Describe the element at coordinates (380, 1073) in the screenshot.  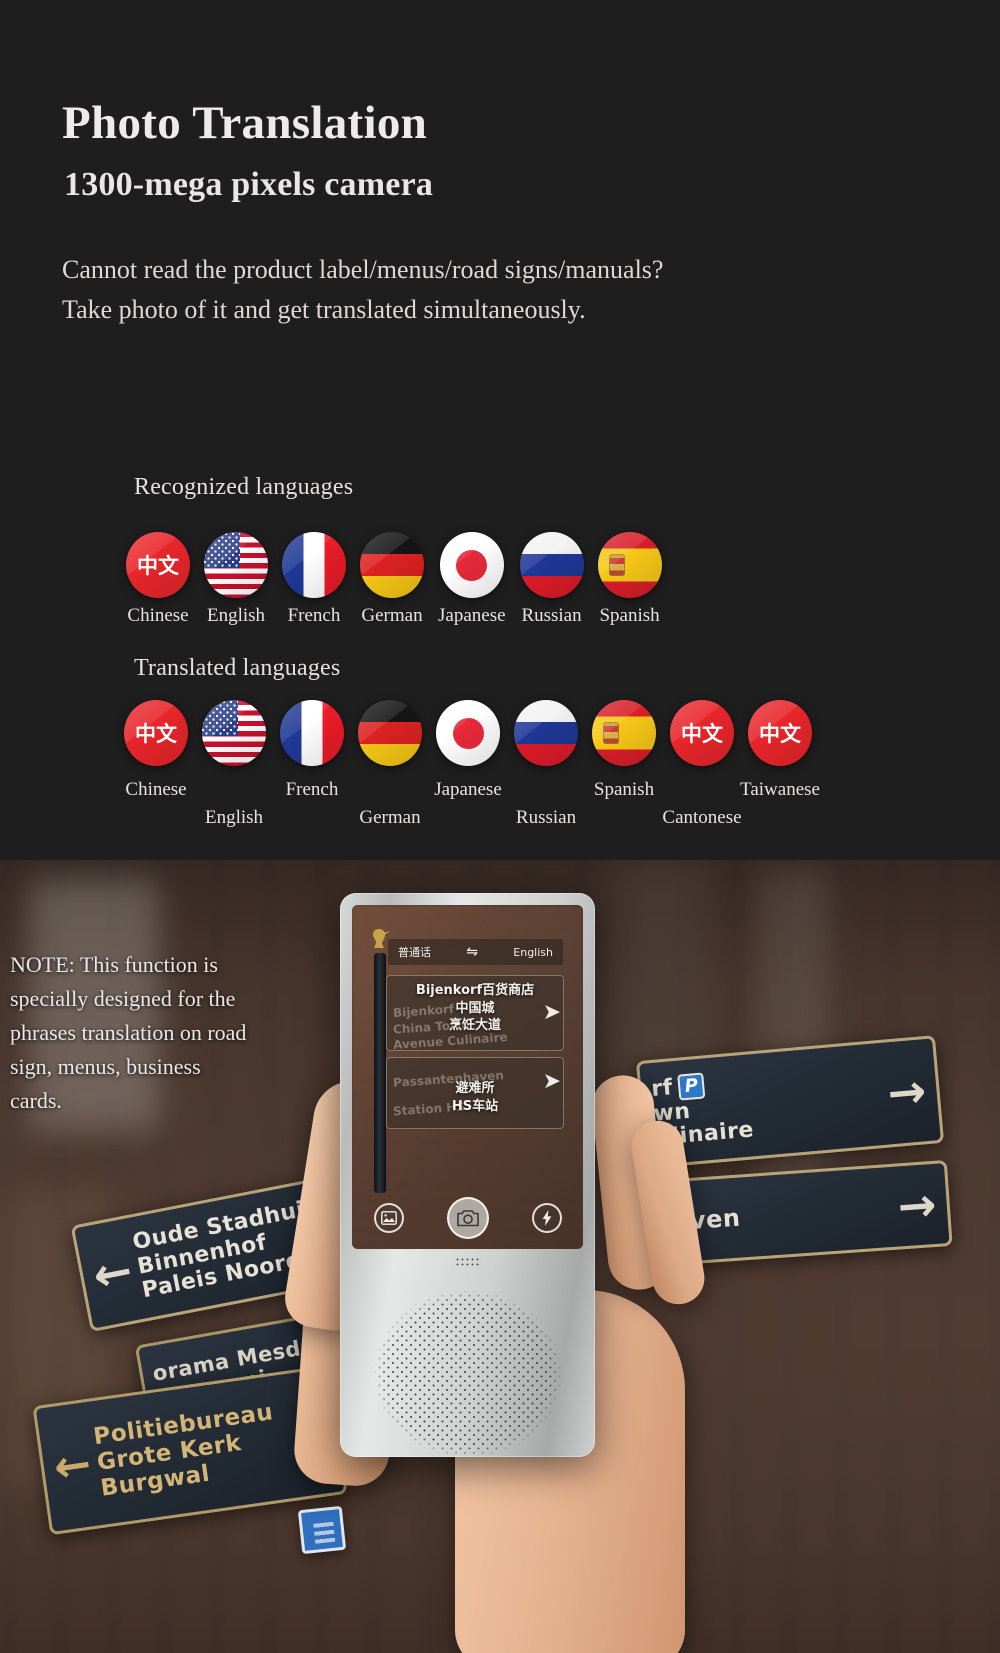
I see `lamp-post` at that location.